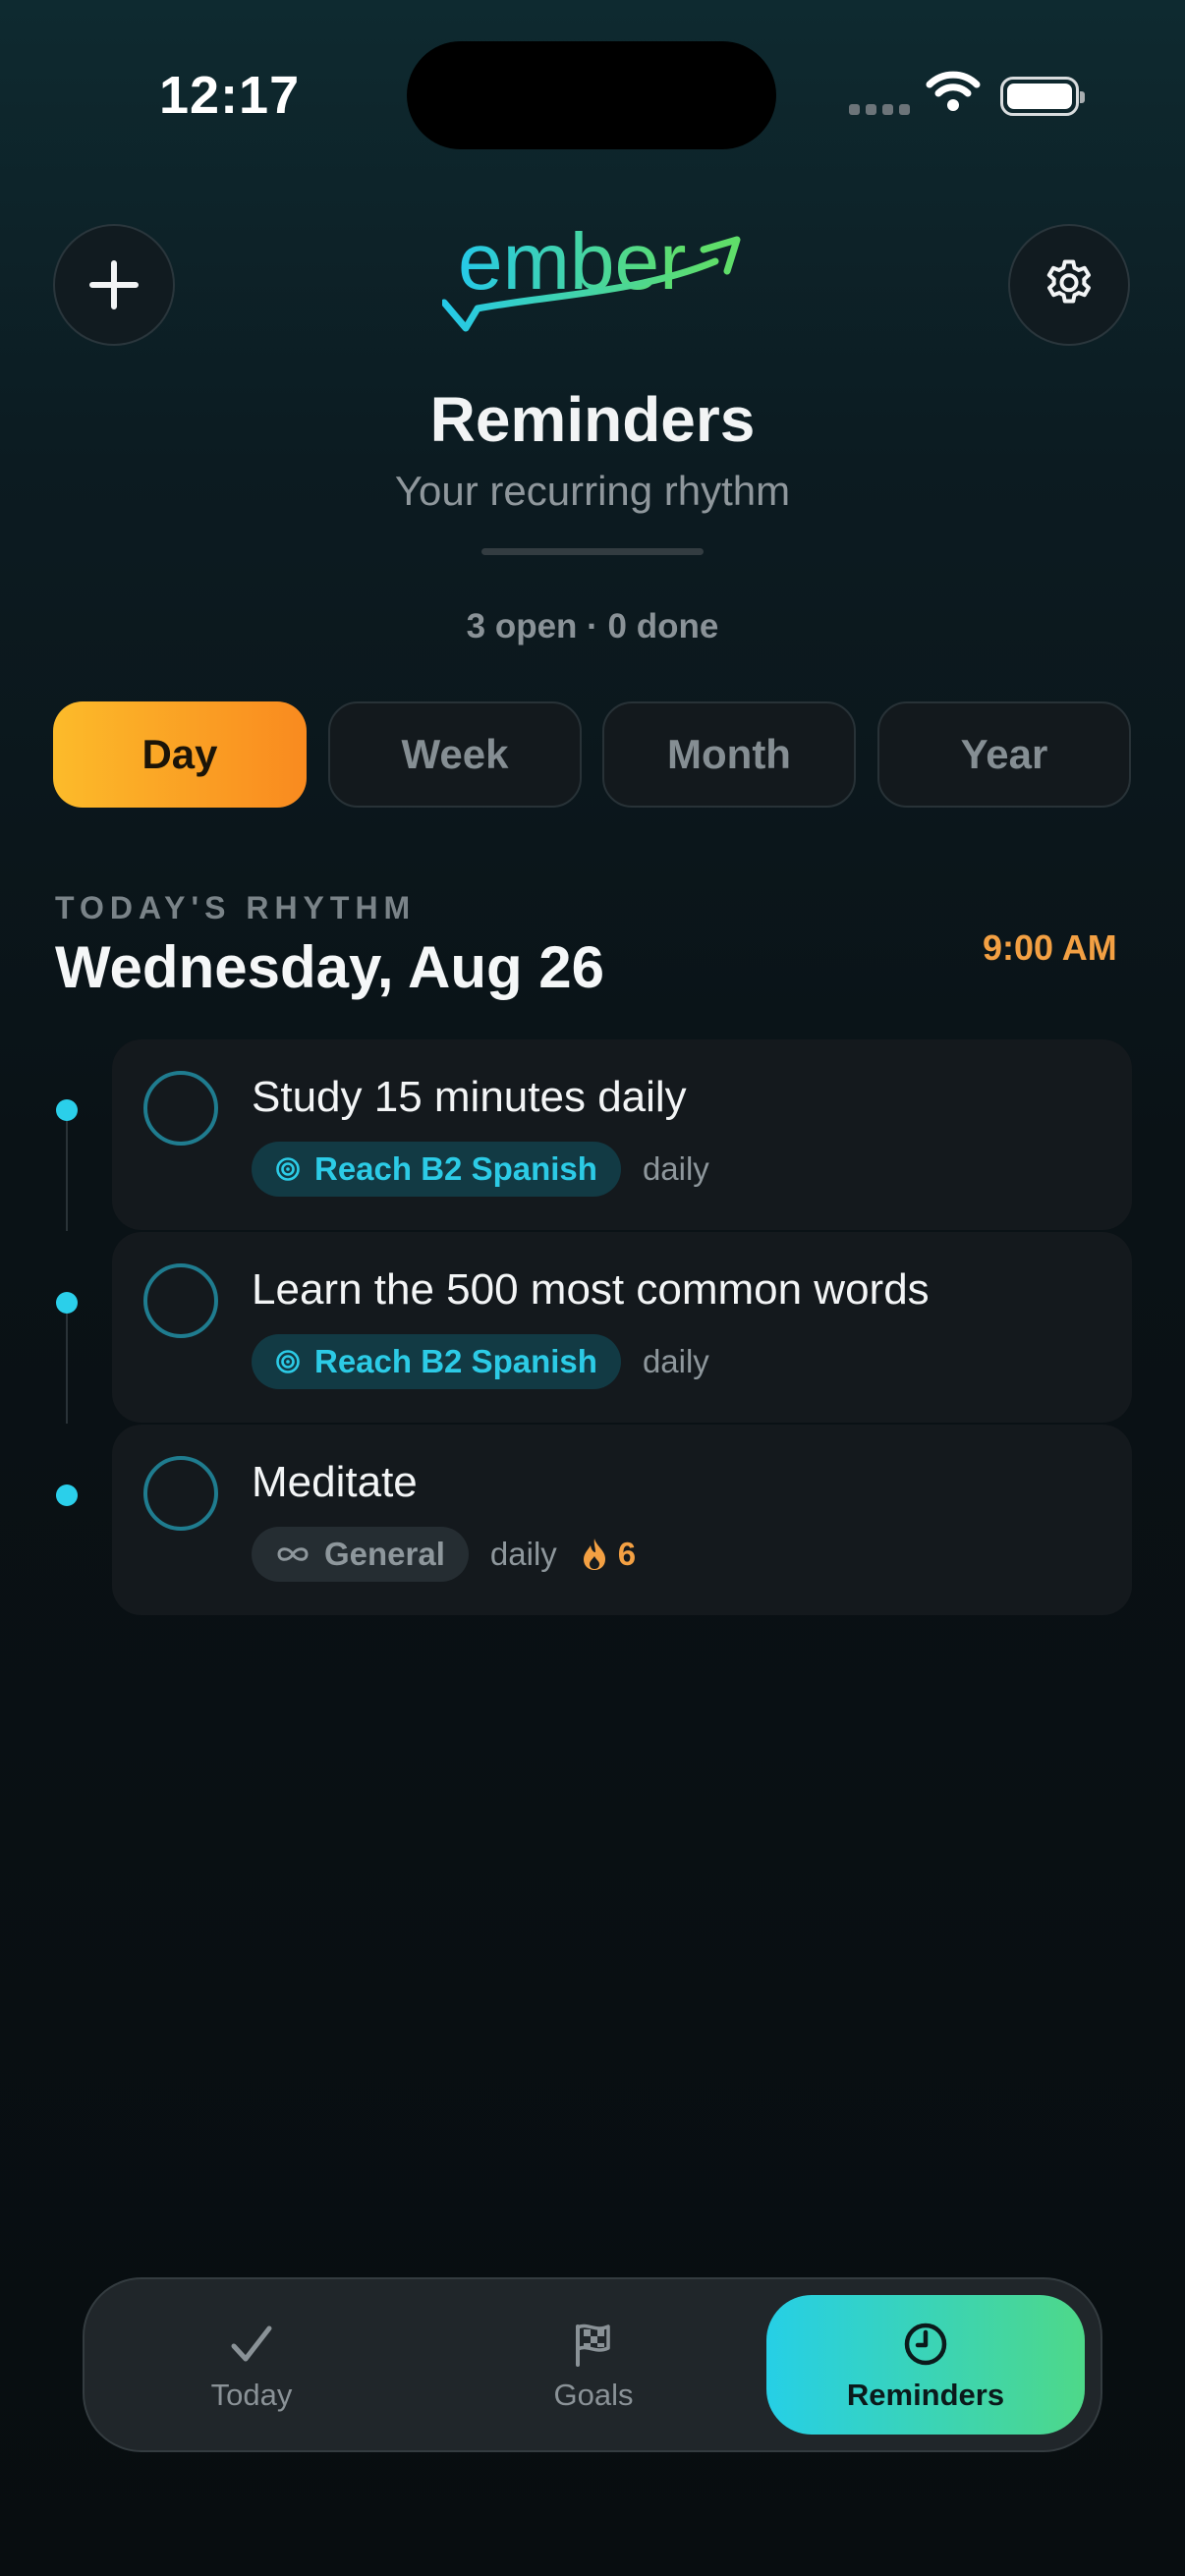 This screenshot has width=1185, height=2576. What do you see at coordinates (335, 1482) in the screenshot?
I see `reminder-title: Meditate` at bounding box center [335, 1482].